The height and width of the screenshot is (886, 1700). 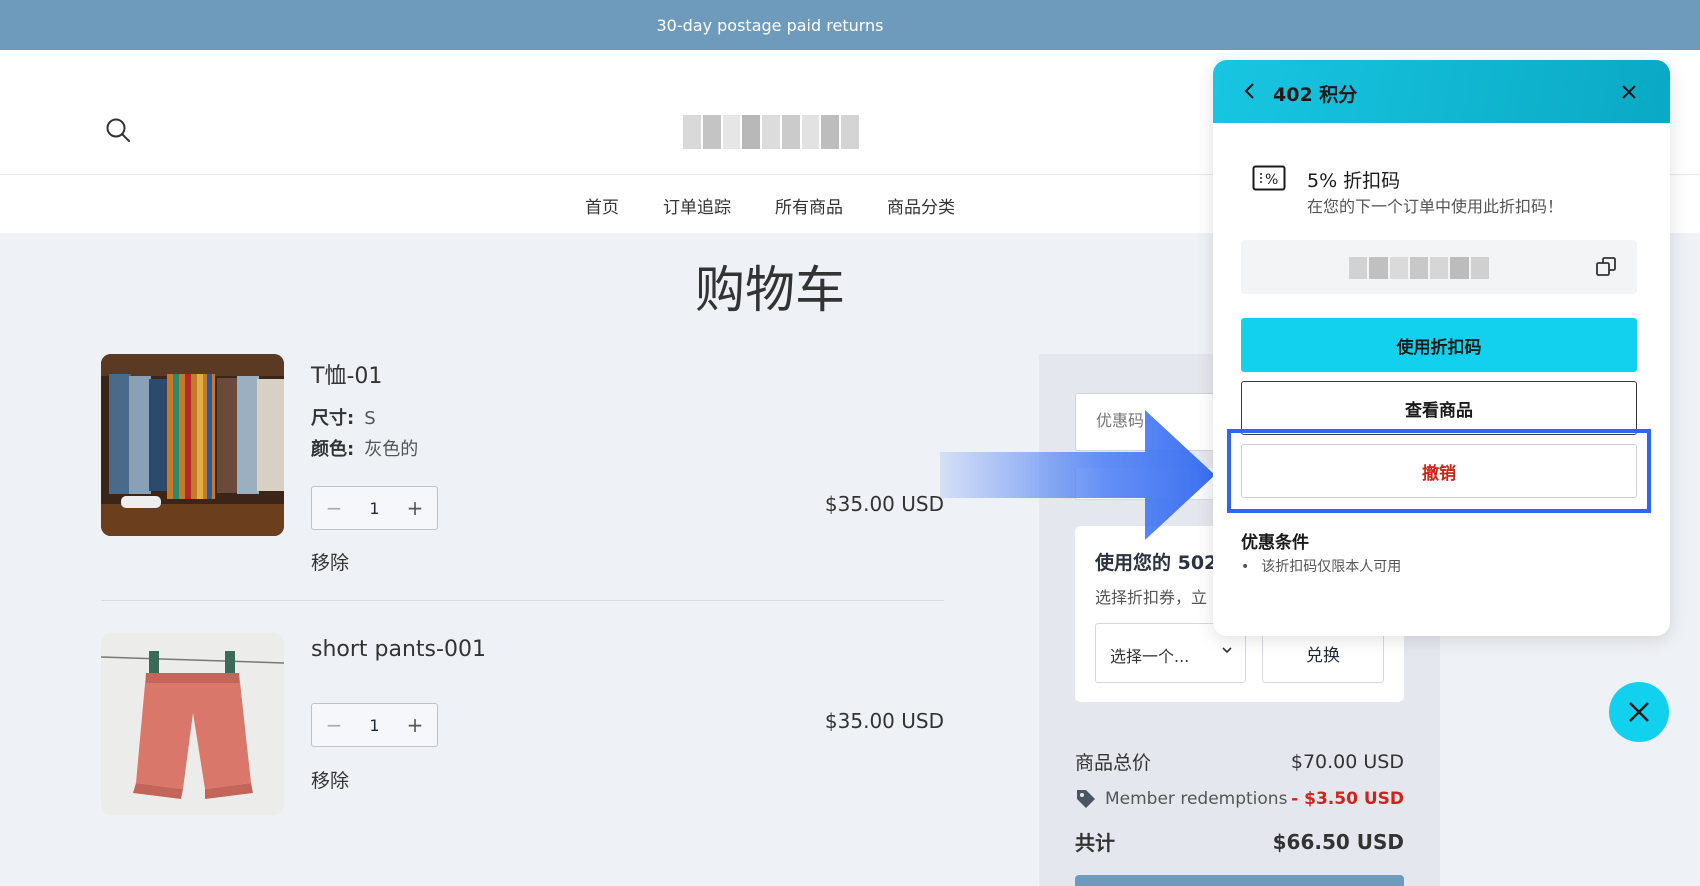 What do you see at coordinates (1439, 345) in the screenshot?
I see `use-discount-code-button: 使用折扣码` at bounding box center [1439, 345].